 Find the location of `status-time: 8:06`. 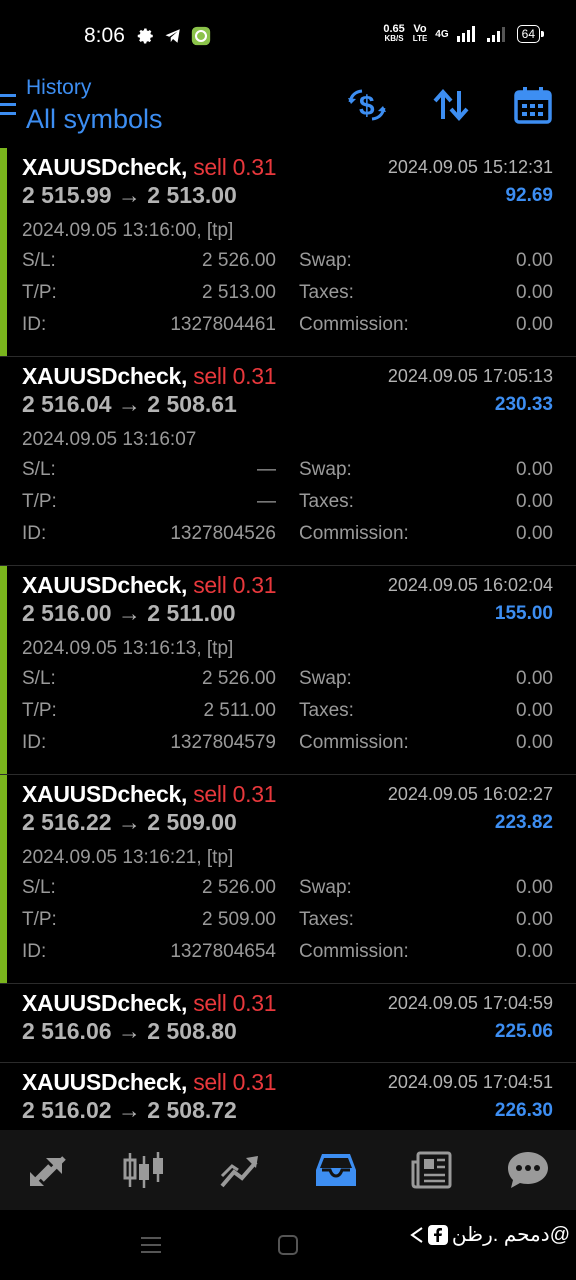

status-time: 8:06 is located at coordinates (104, 35).